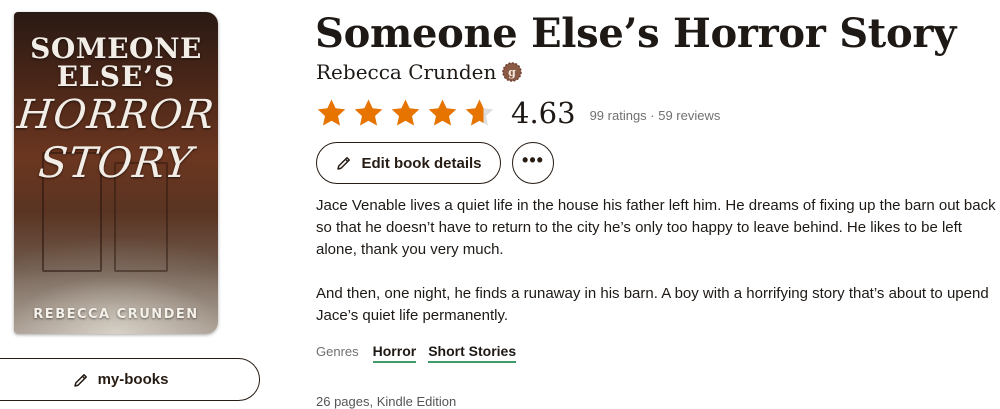 This screenshot has width=1000, height=409. I want to click on goodreads-author-badge-icon: g, so click(512, 72).